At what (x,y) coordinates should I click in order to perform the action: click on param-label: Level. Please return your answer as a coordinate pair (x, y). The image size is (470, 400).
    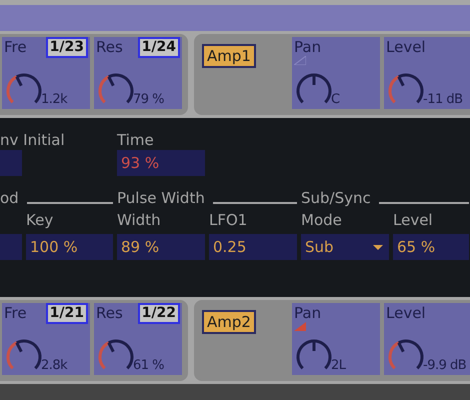
    Looking at the image, I should click on (413, 220).